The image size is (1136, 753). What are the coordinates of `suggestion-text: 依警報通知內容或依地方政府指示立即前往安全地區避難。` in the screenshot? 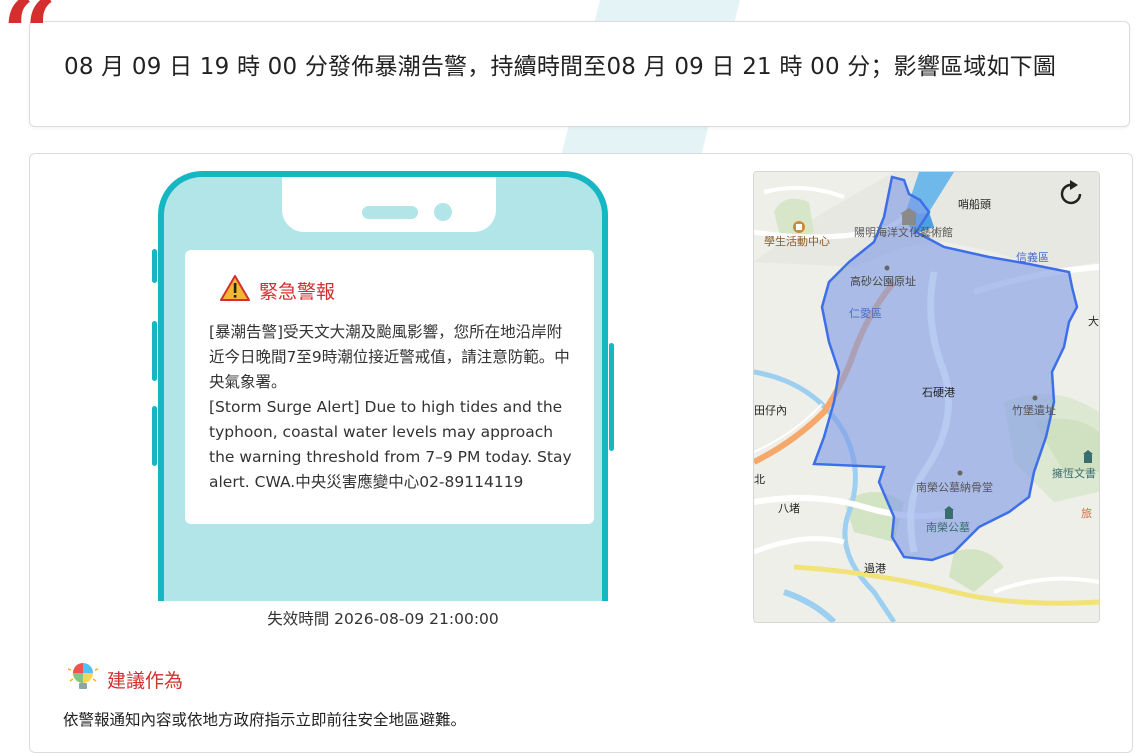 It's located at (265, 720).